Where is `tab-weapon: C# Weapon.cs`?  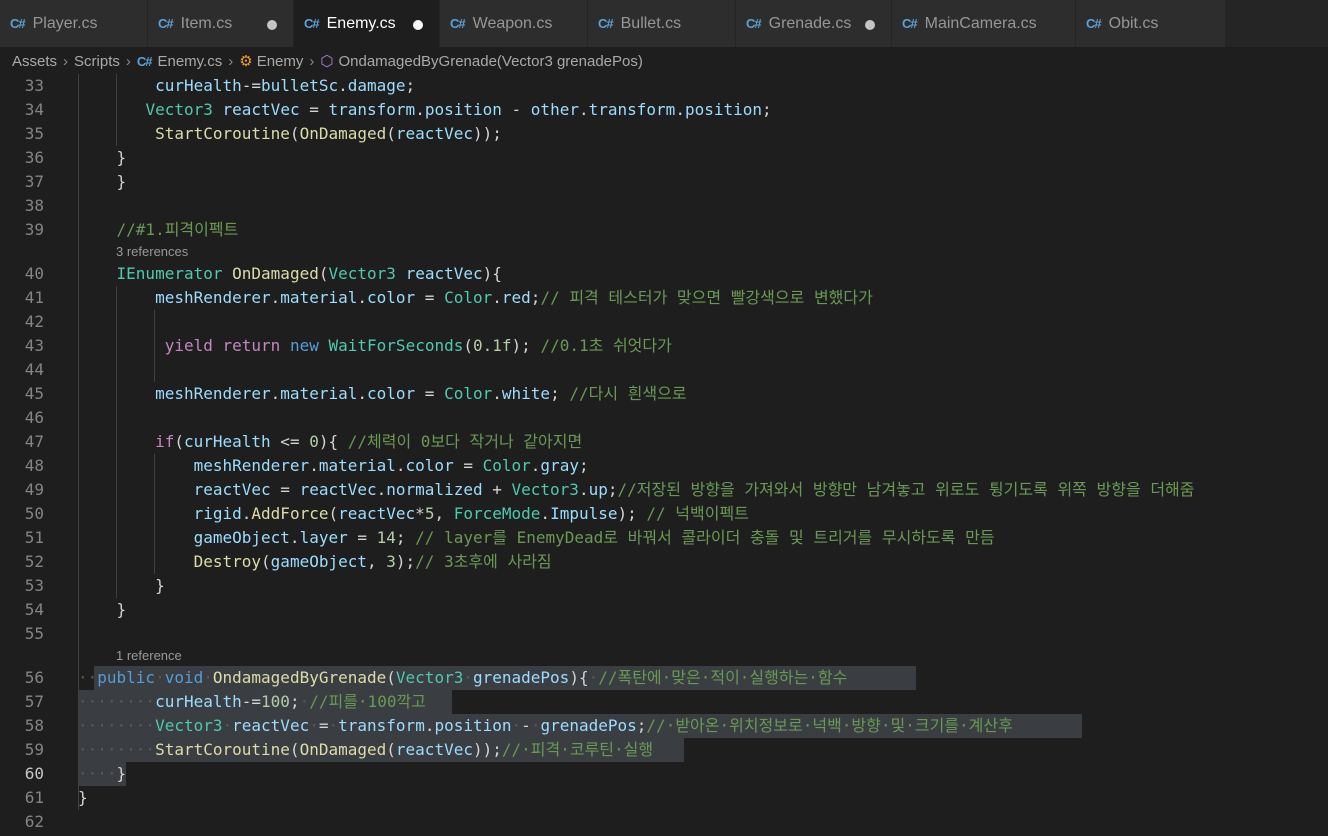
tab-weapon: C# Weapon.cs is located at coordinates (514, 23).